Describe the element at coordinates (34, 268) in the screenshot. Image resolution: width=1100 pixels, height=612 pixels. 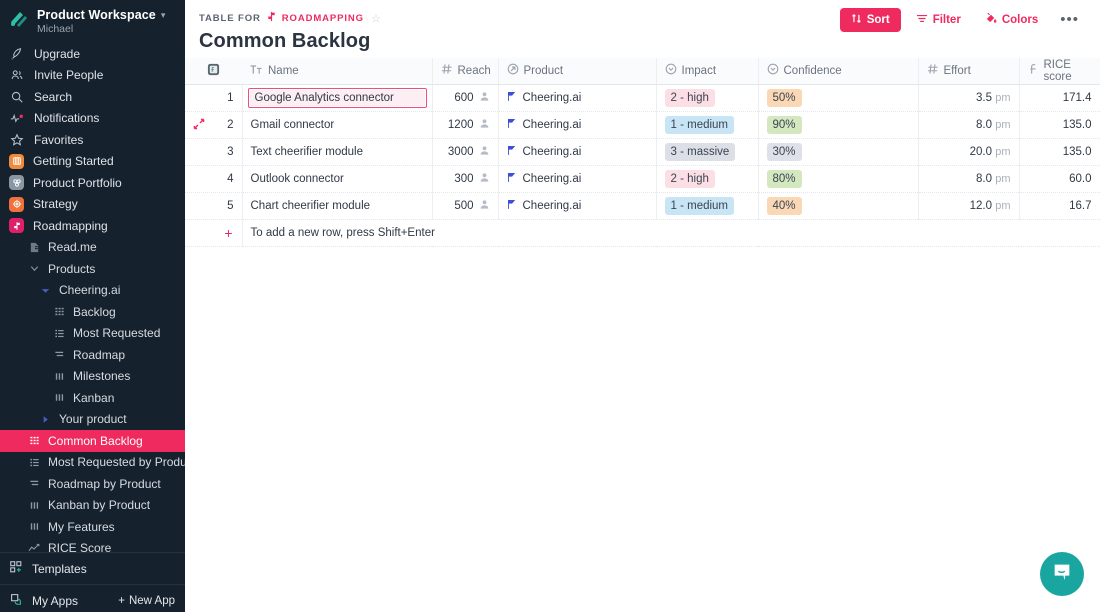
I see `chevron-collapsed-icon` at that location.